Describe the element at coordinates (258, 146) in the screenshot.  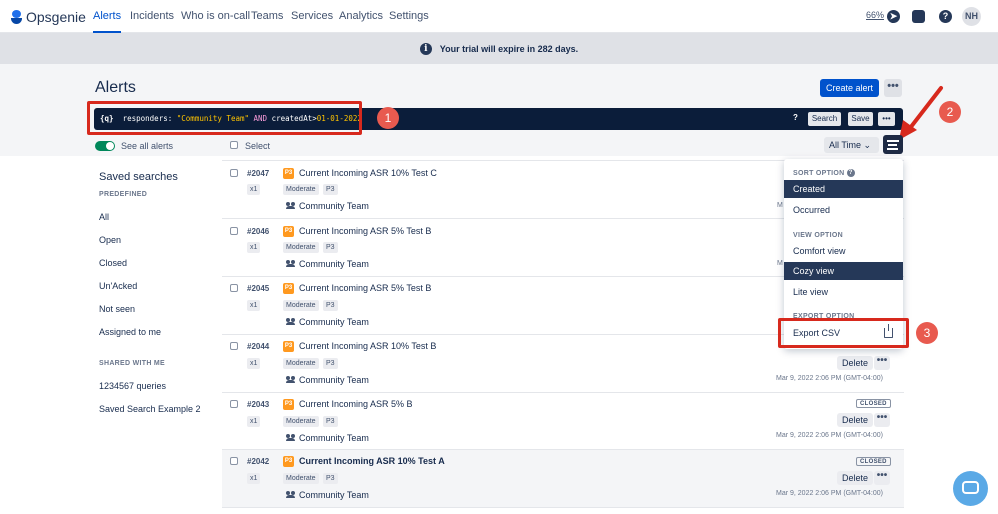
I see `select-label: Select` at that location.